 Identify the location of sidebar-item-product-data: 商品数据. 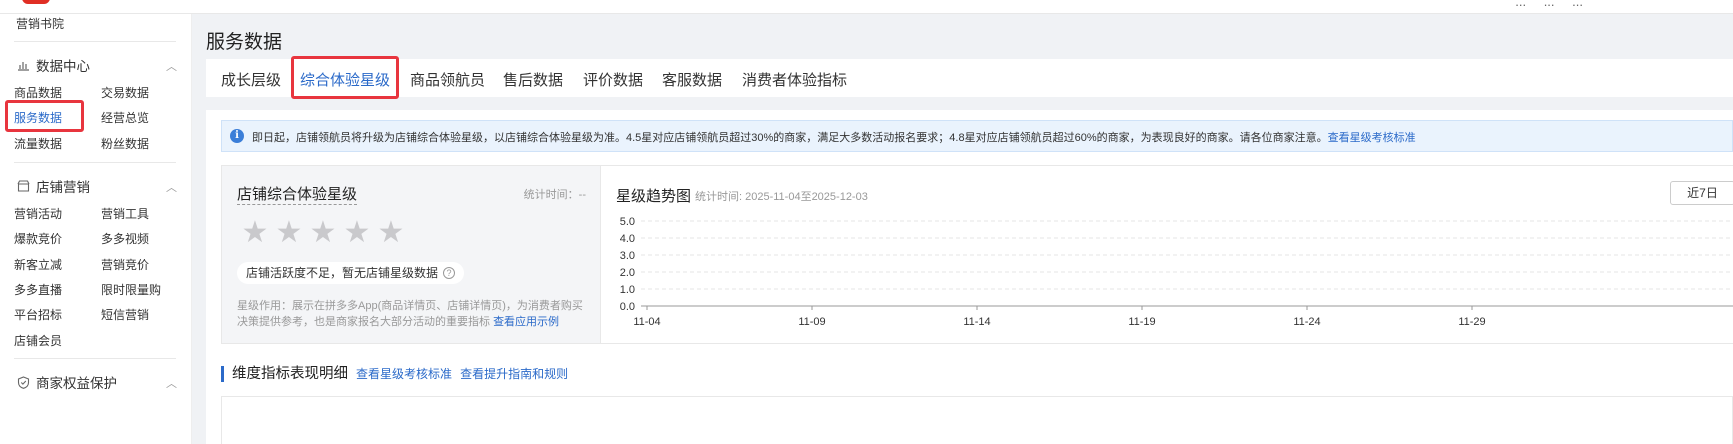
(38, 92).